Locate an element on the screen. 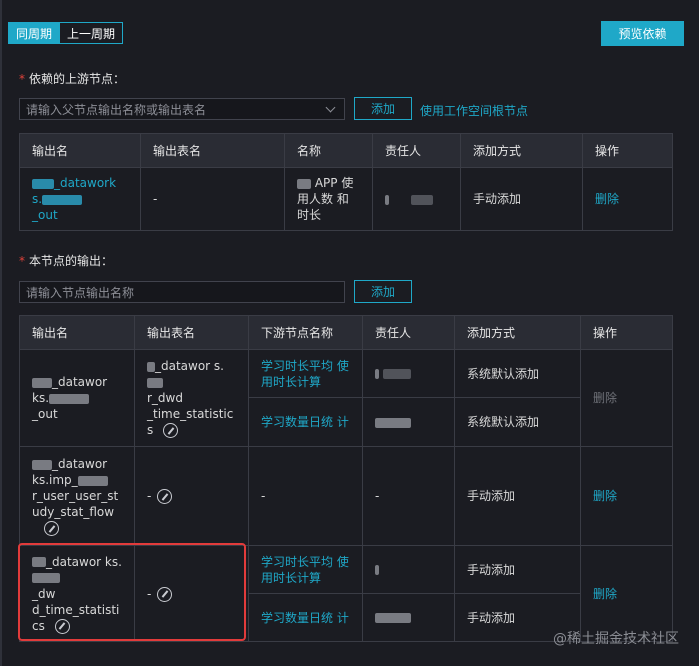 The width and height of the screenshot is (699, 666). table-header-row: 输出名 输出表名 下游节点名称 责任人 添加方式 操作 is located at coordinates (346, 332).